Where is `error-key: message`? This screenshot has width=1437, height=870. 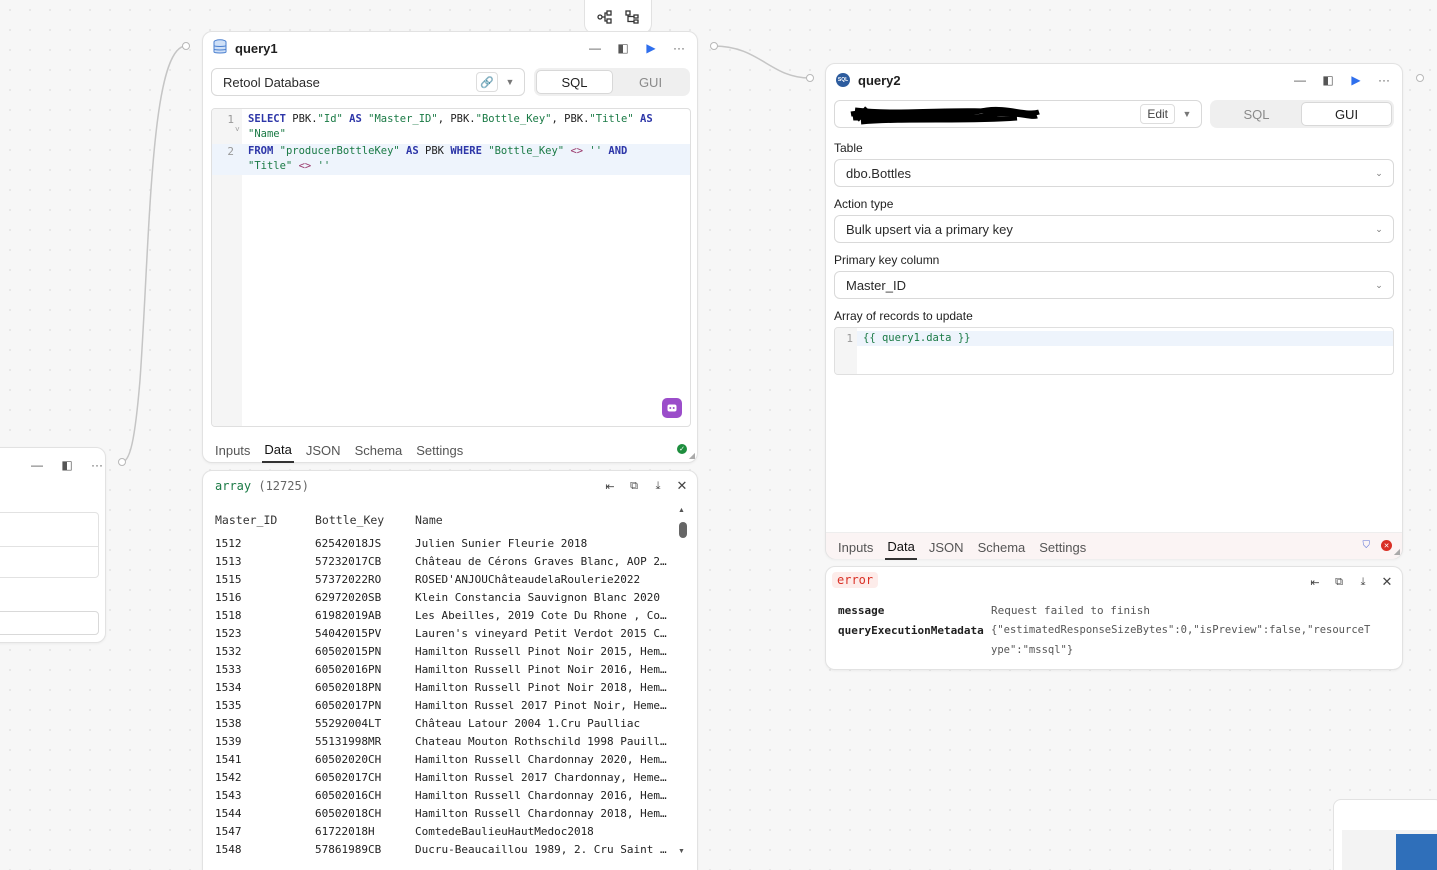 error-key: message is located at coordinates (861, 610).